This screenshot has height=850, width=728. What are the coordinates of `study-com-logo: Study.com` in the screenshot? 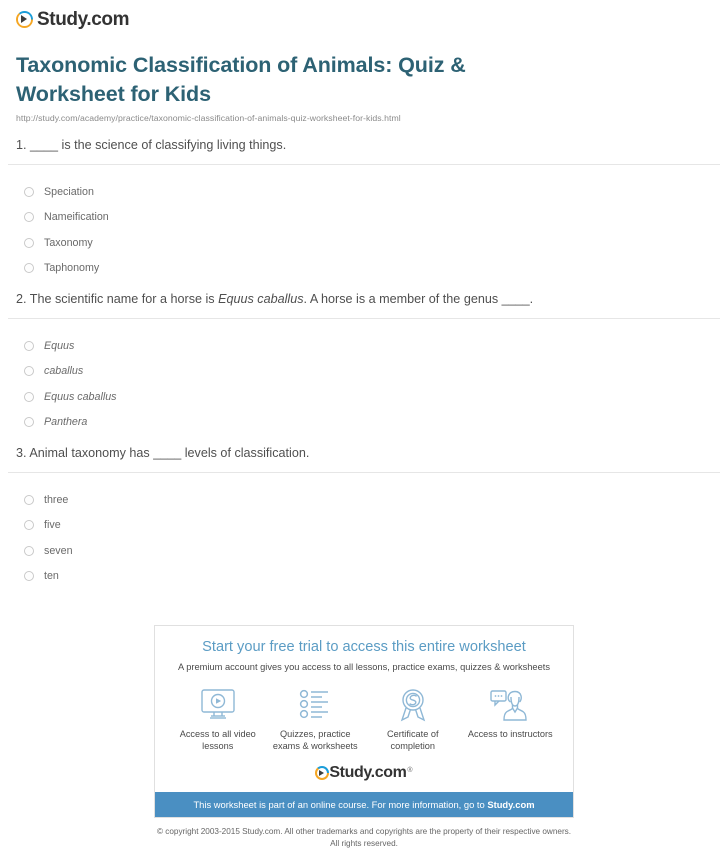 It's located at (73, 19).